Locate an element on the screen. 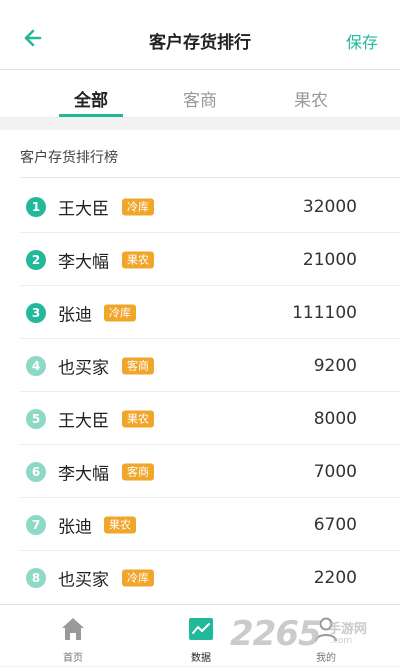 This screenshot has height=667, width=400. watermark-number: 2265 is located at coordinates (276, 634).